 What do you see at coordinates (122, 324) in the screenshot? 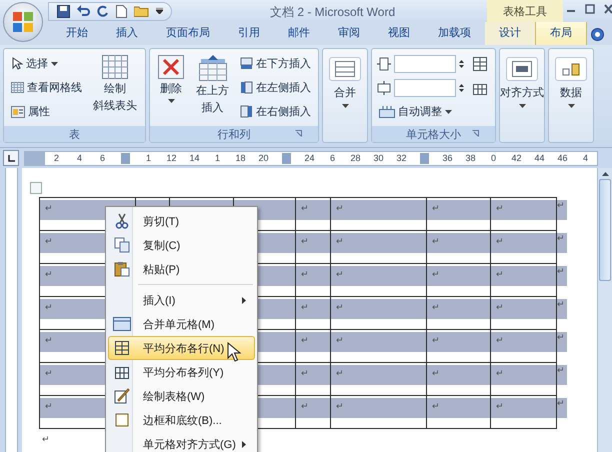
I see `merge-cells-icon` at bounding box center [122, 324].